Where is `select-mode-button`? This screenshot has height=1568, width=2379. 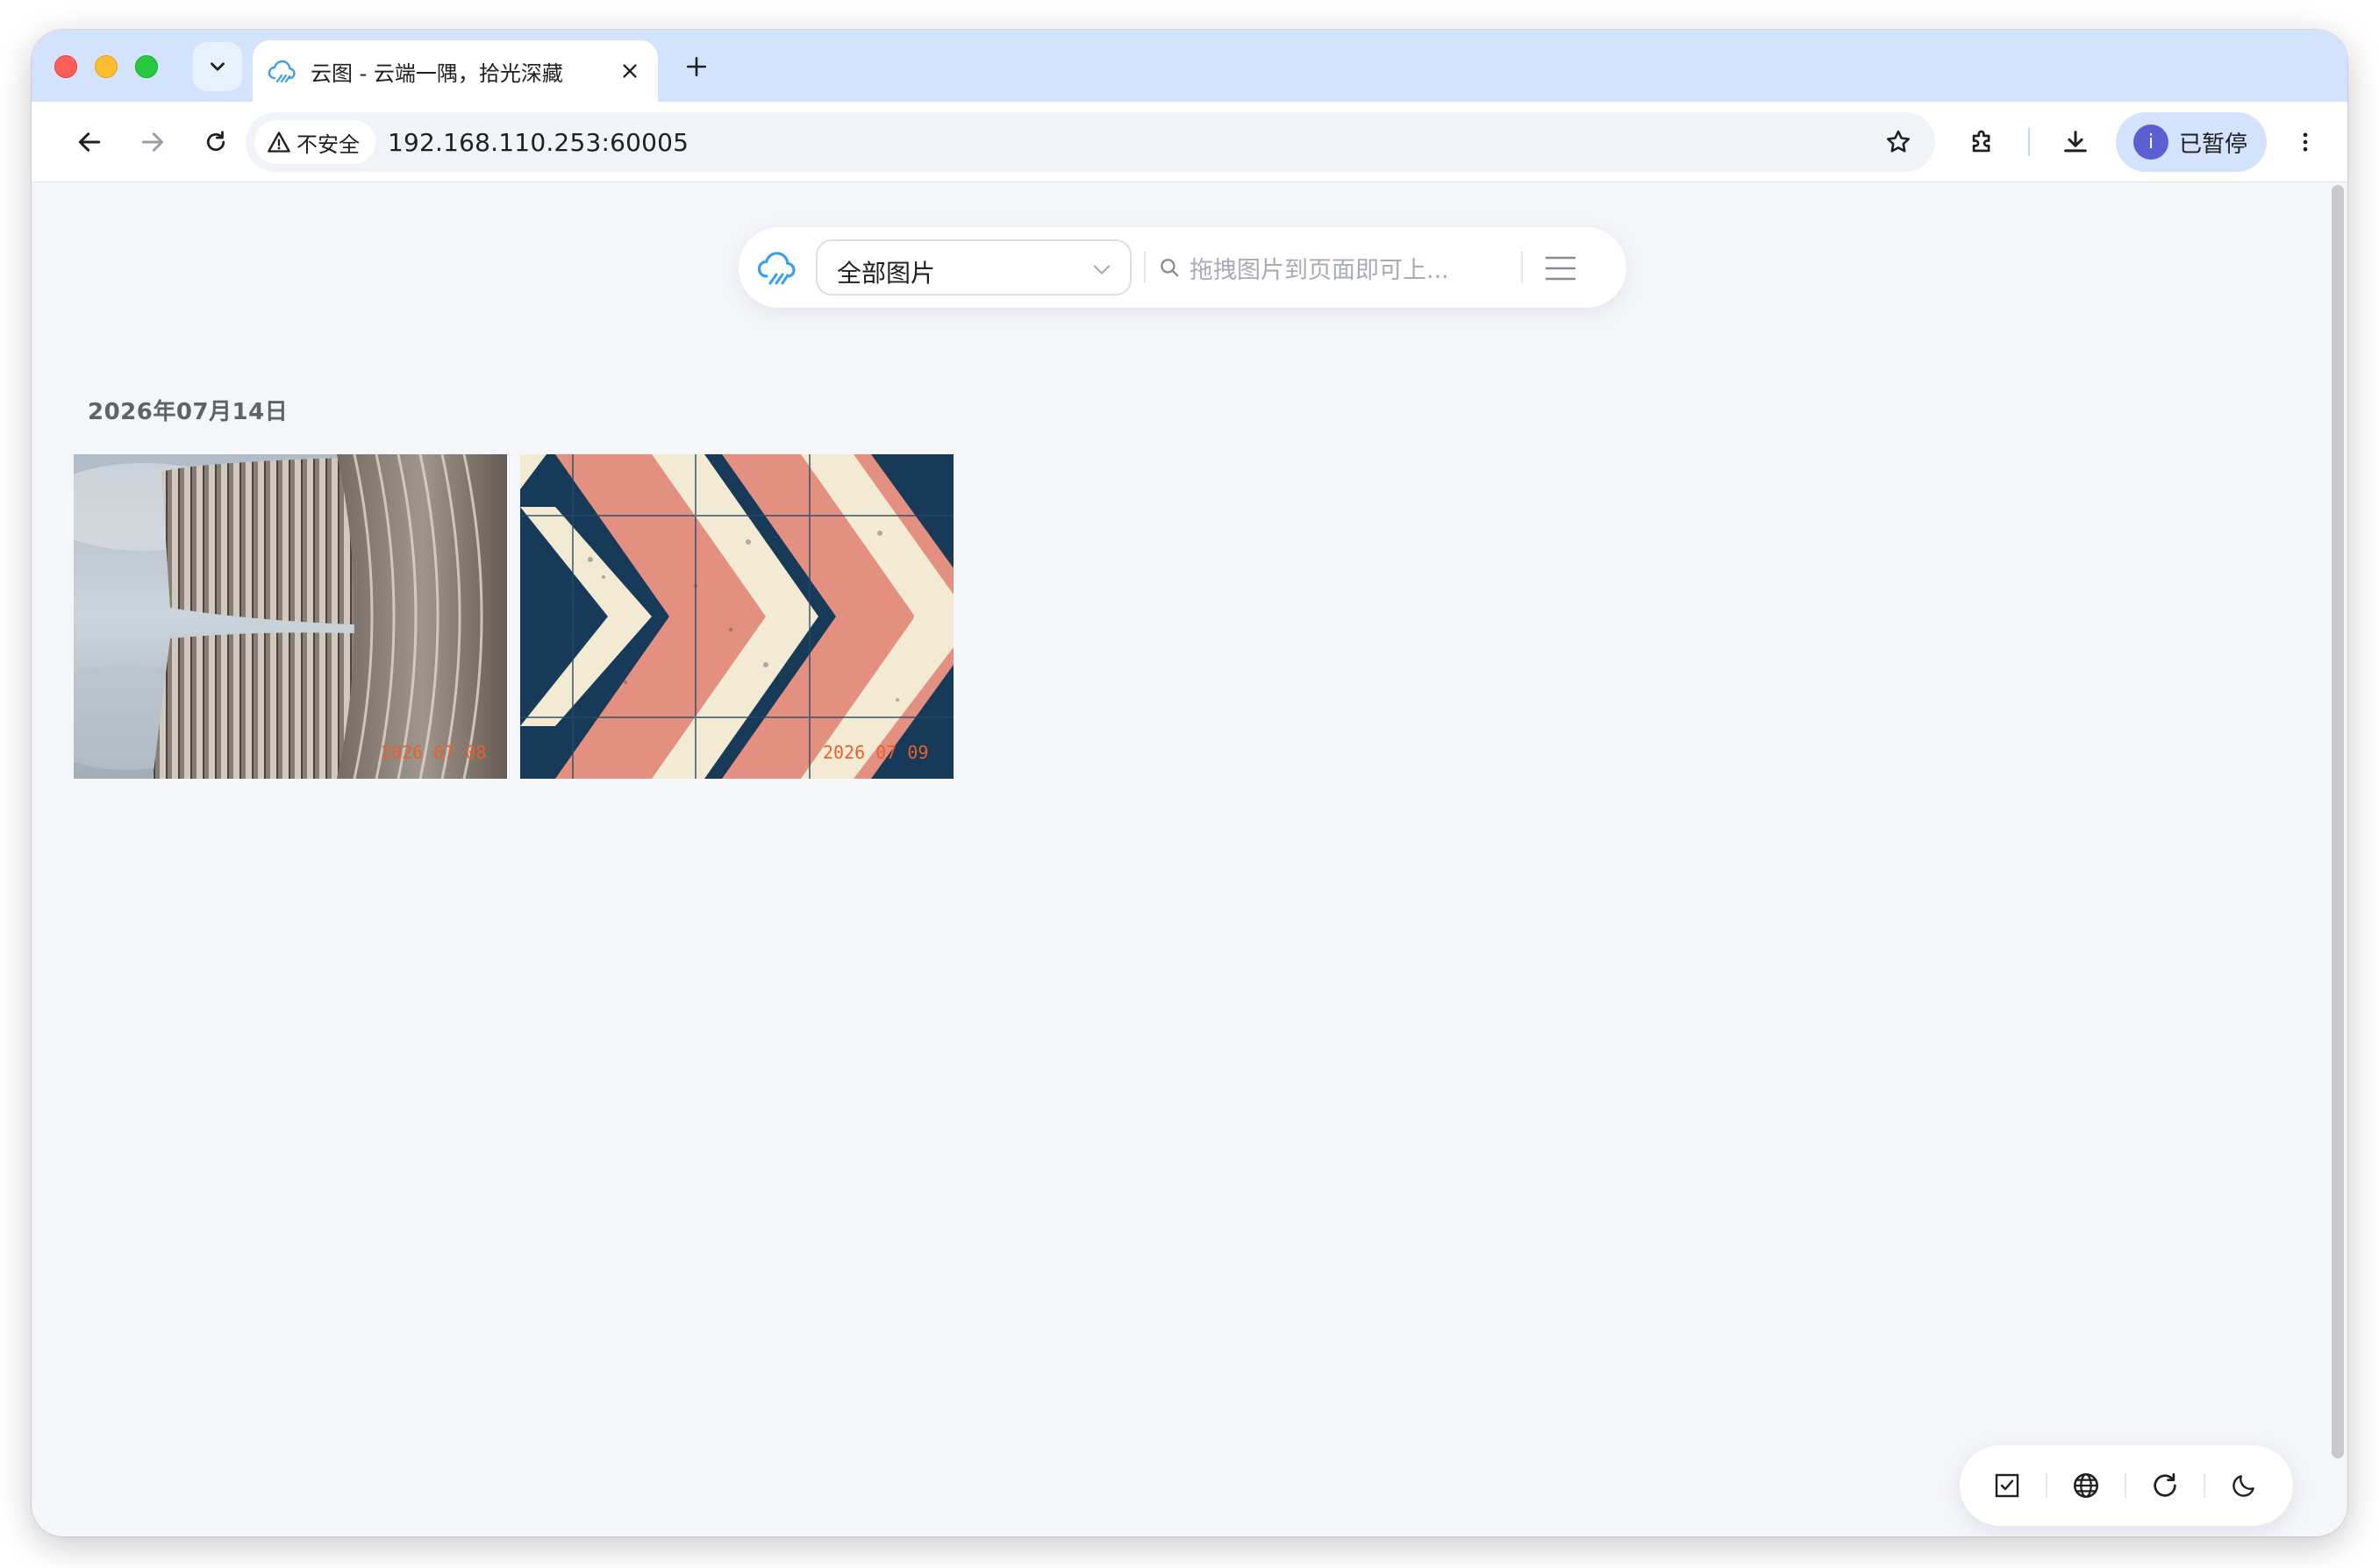 select-mode-button is located at coordinates (2007, 1486).